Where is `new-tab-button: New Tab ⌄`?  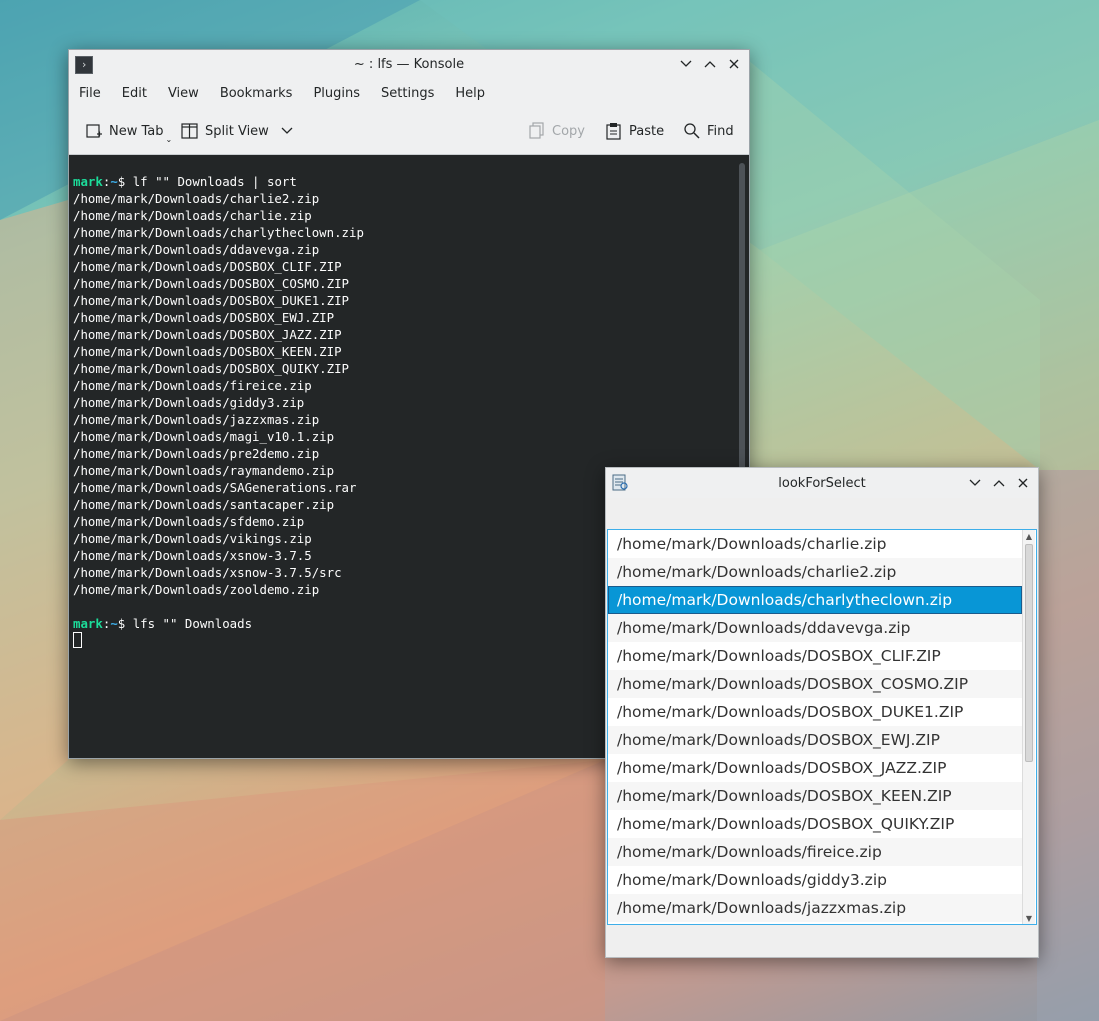
new-tab-button: New Tab ⌄ is located at coordinates (128, 131).